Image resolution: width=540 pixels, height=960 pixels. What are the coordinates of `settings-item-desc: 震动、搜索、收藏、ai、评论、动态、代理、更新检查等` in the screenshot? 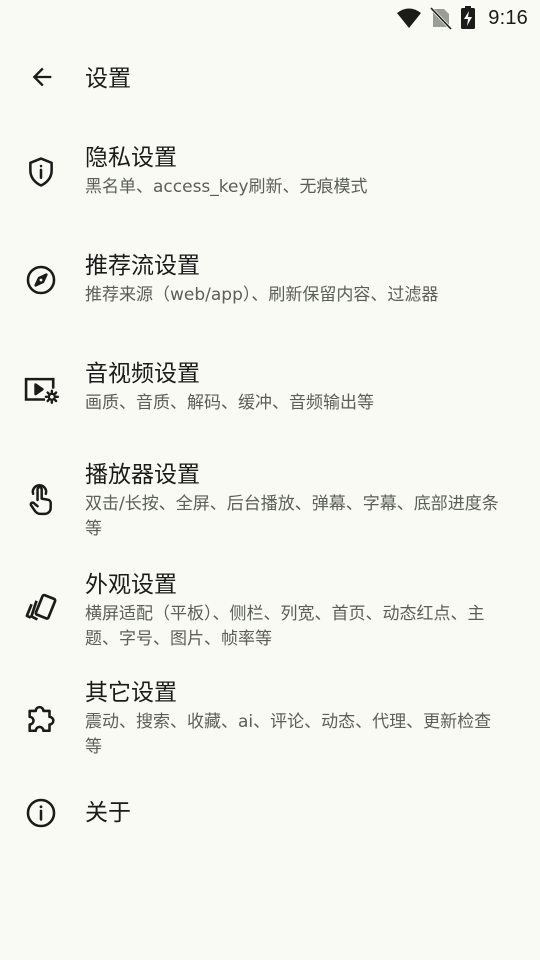 It's located at (288, 734).